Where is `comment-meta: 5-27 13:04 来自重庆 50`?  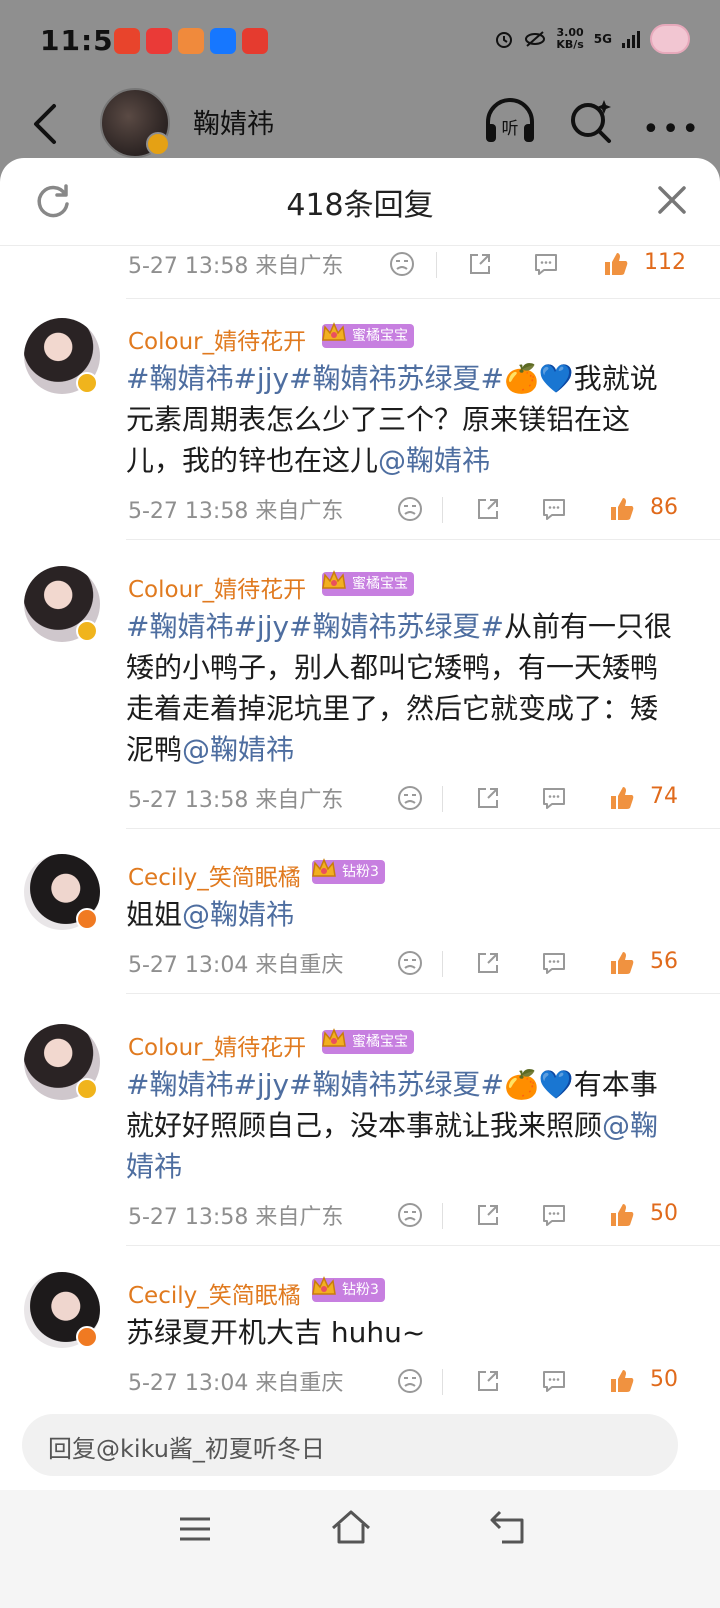 comment-meta: 5-27 13:04 来自重庆 50 is located at coordinates (413, 1381).